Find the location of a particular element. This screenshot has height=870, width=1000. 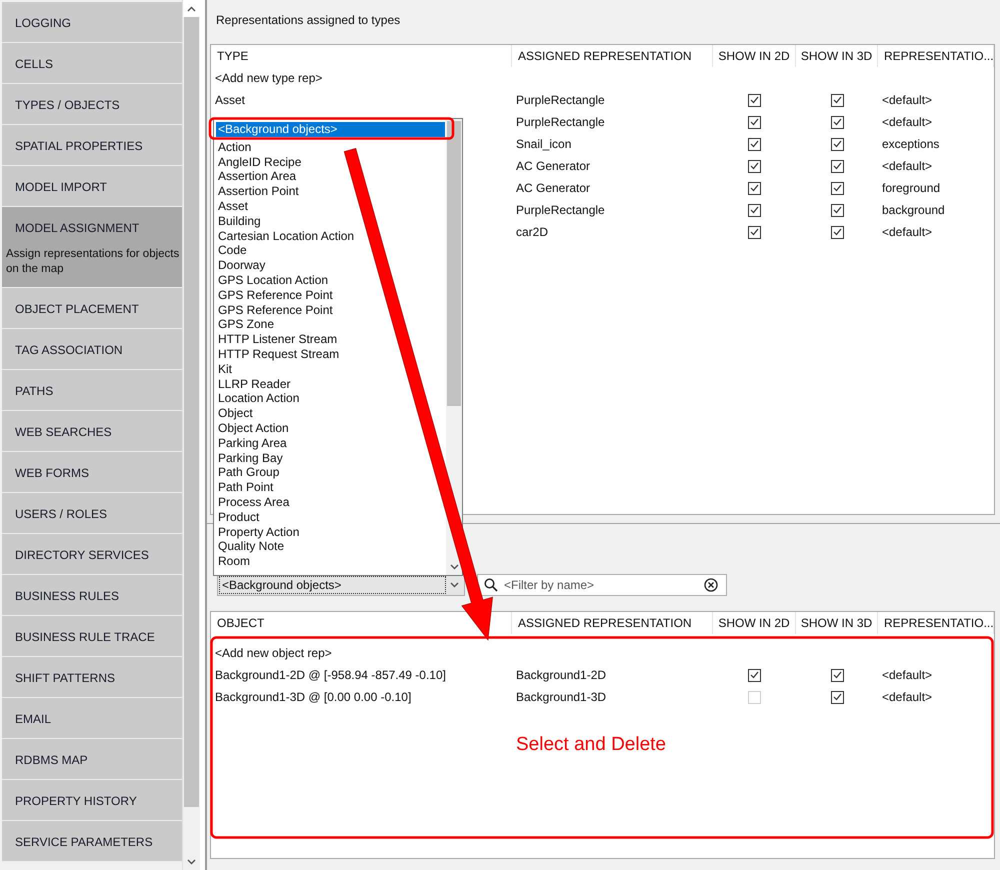

dropdown-option: Code is located at coordinates (231, 250).